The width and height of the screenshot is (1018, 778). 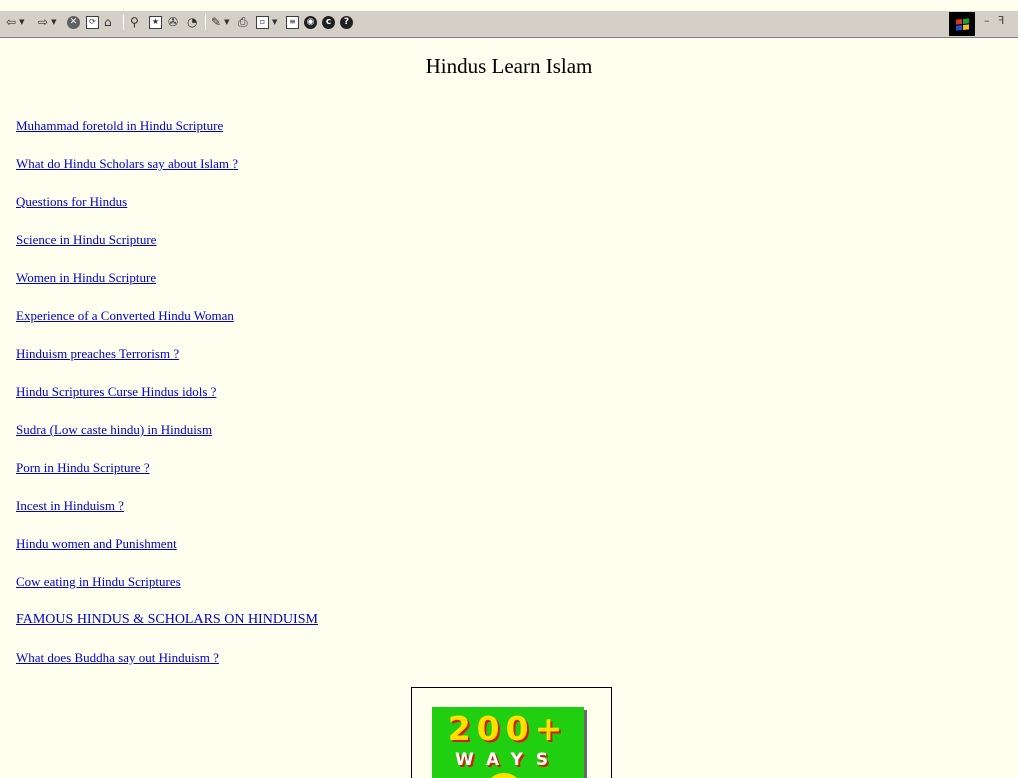 What do you see at coordinates (509, 66) in the screenshot?
I see `page-title: Hindus Learn Islam` at bounding box center [509, 66].